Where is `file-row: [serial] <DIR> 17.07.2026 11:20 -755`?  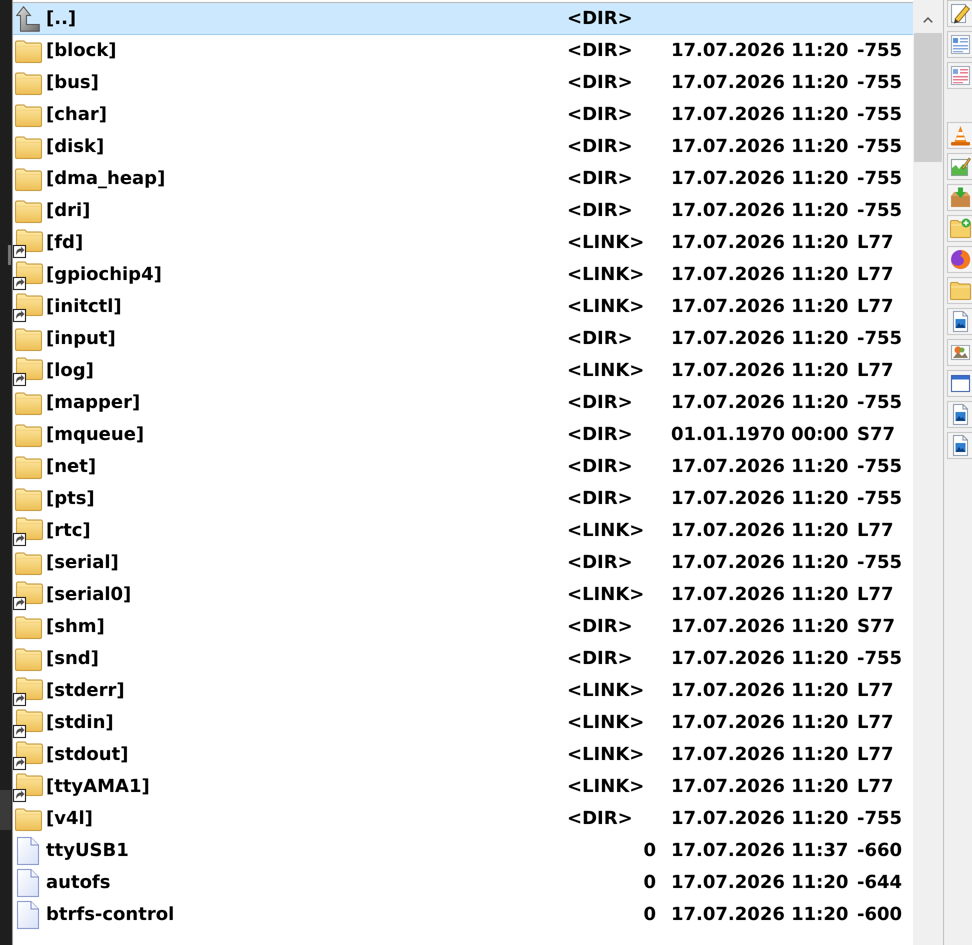
file-row: [serial] <DIR> 17.07.2026 11:20 -755 is located at coordinates (463, 563).